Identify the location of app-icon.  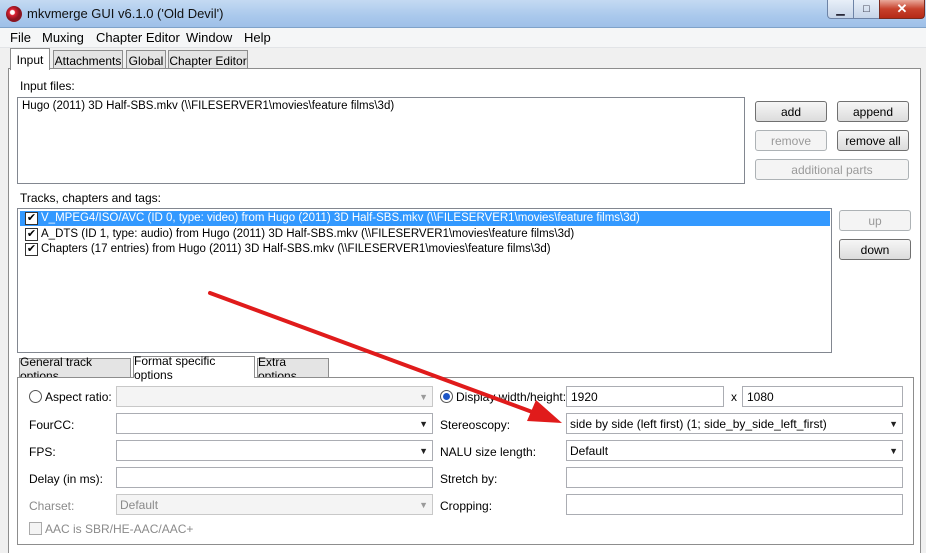
(14, 14).